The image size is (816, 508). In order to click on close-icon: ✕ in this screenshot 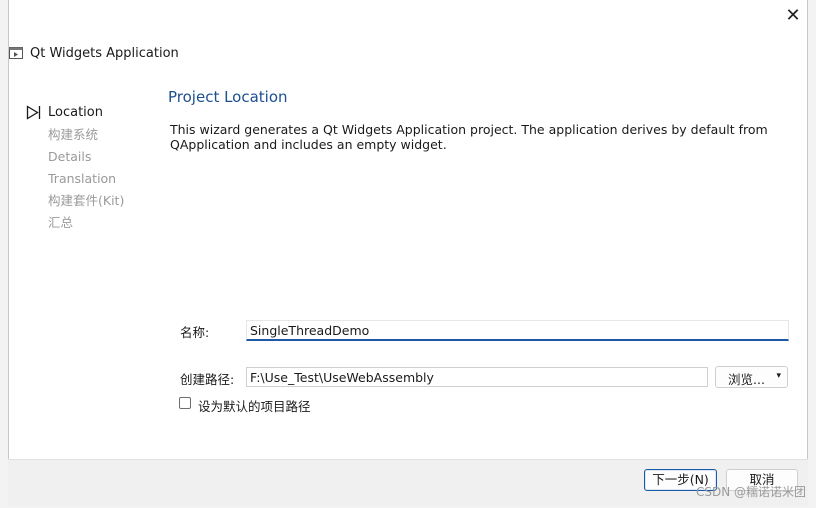, I will do `click(793, 17)`.